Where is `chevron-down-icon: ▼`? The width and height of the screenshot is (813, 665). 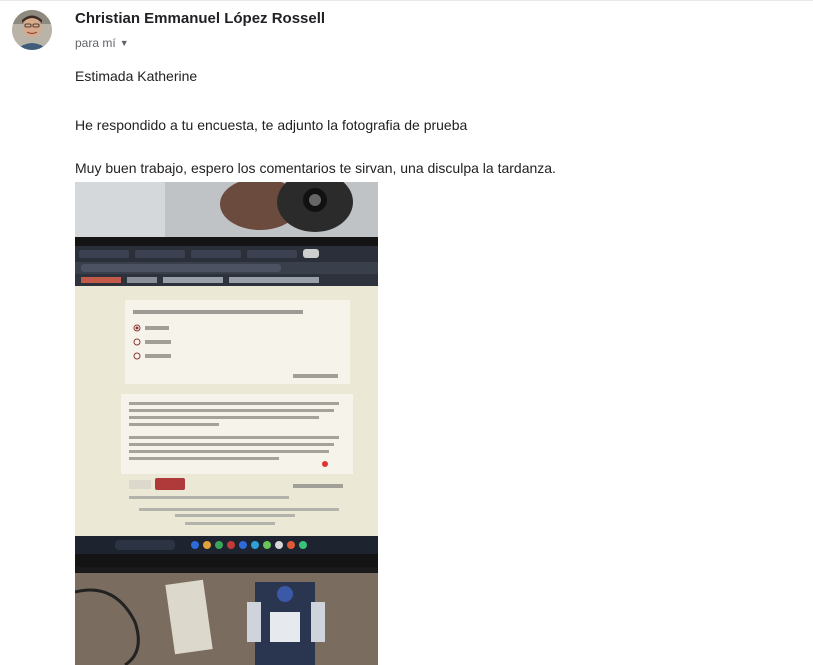
chevron-down-icon: ▼ is located at coordinates (124, 43).